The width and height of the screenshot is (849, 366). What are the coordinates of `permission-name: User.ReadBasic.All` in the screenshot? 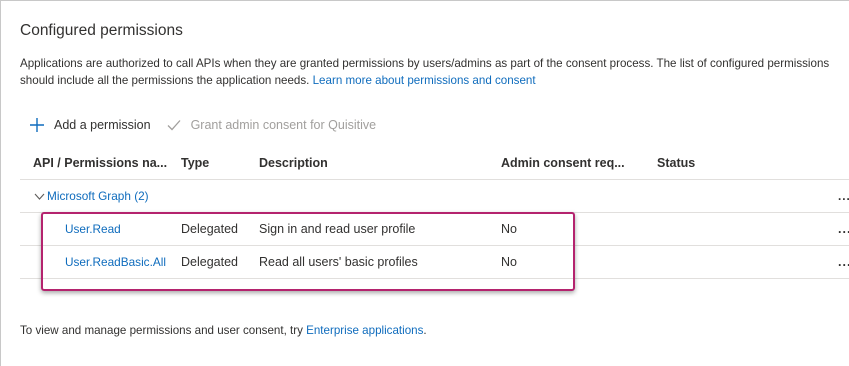 It's located at (115, 262).